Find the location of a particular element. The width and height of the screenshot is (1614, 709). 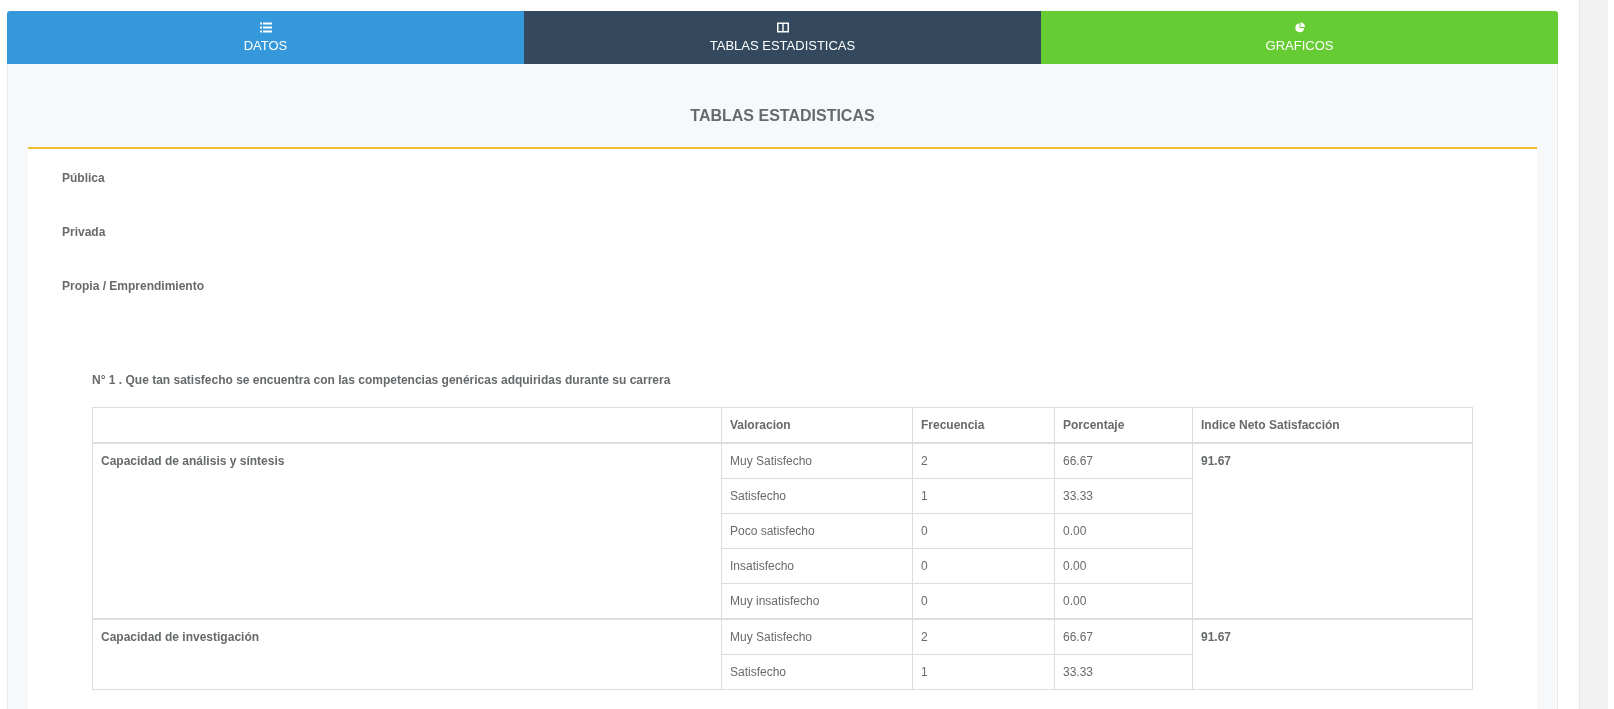

table-cell: Capacidad de investigación is located at coordinates (407, 654).